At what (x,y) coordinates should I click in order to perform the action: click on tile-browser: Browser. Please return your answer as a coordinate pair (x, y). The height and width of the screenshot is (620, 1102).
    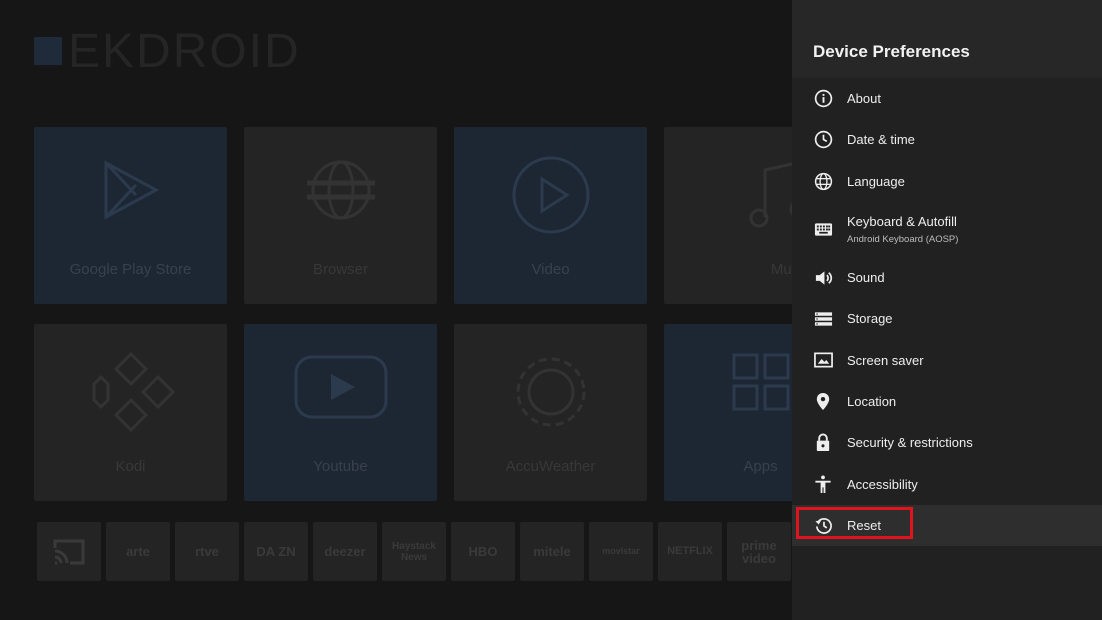
    Looking at the image, I should click on (340, 215).